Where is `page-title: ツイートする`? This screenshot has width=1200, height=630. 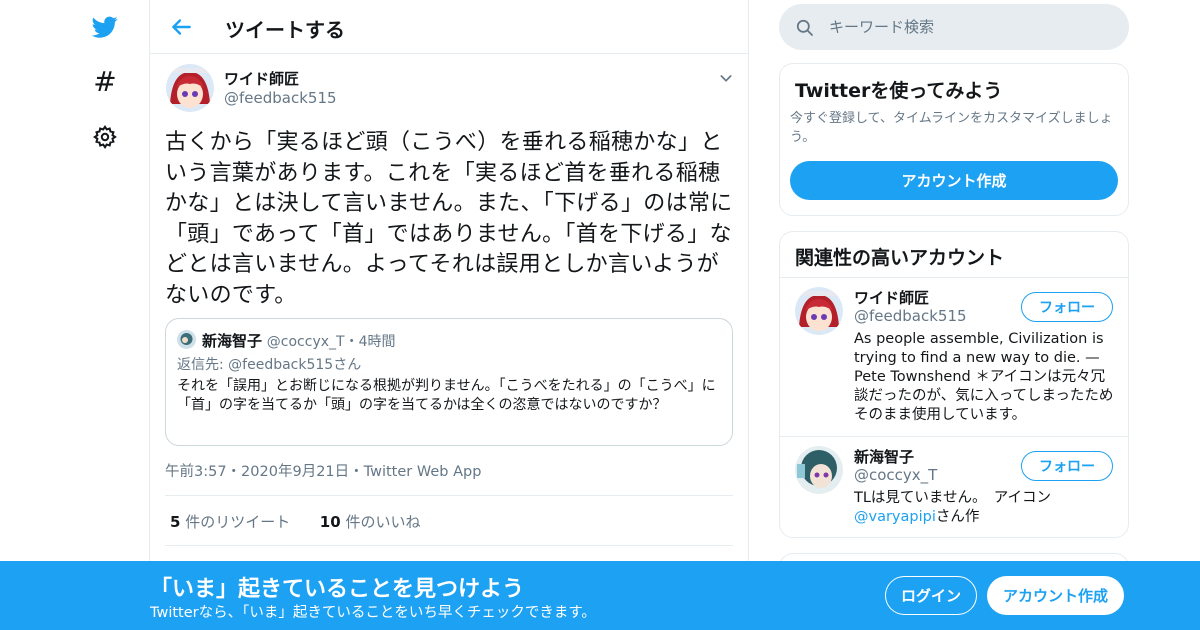 page-title: ツイートする is located at coordinates (285, 30).